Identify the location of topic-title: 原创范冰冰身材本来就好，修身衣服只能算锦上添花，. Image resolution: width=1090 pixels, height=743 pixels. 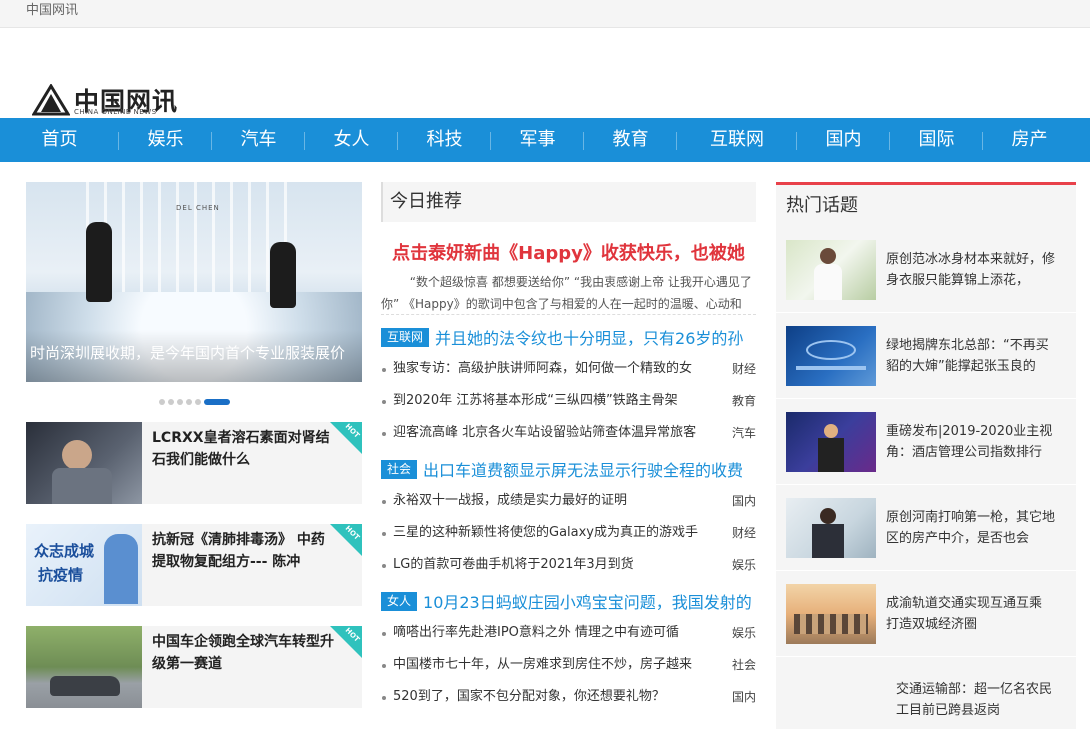
(976, 270).